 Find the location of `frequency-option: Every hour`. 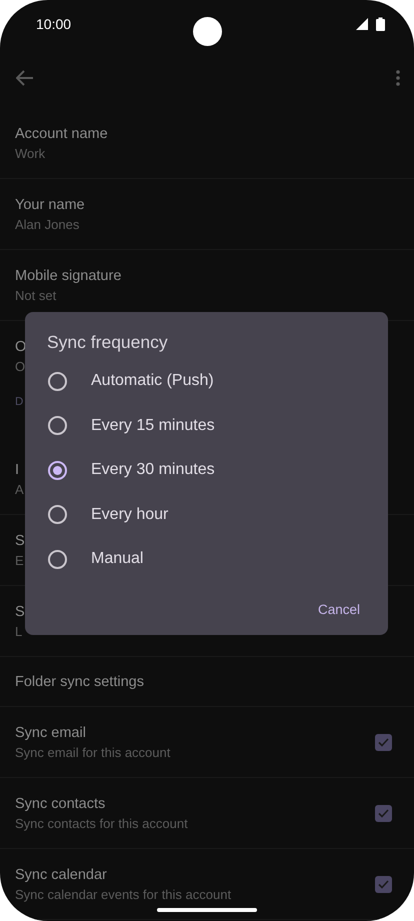

frequency-option: Every hour is located at coordinates (206, 514).